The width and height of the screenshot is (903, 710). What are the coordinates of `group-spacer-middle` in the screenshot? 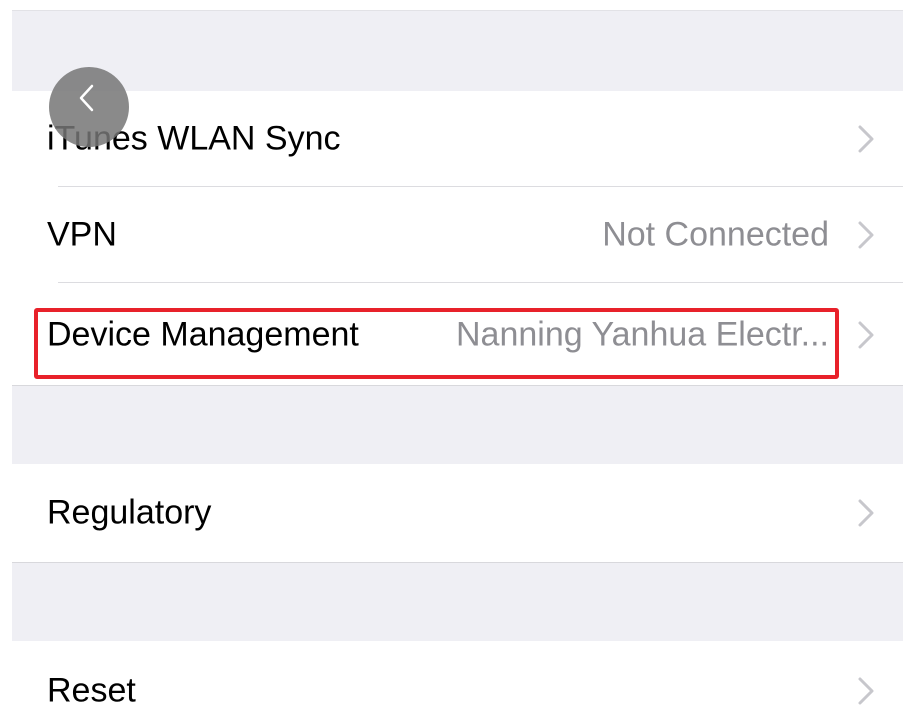 It's located at (457, 425).